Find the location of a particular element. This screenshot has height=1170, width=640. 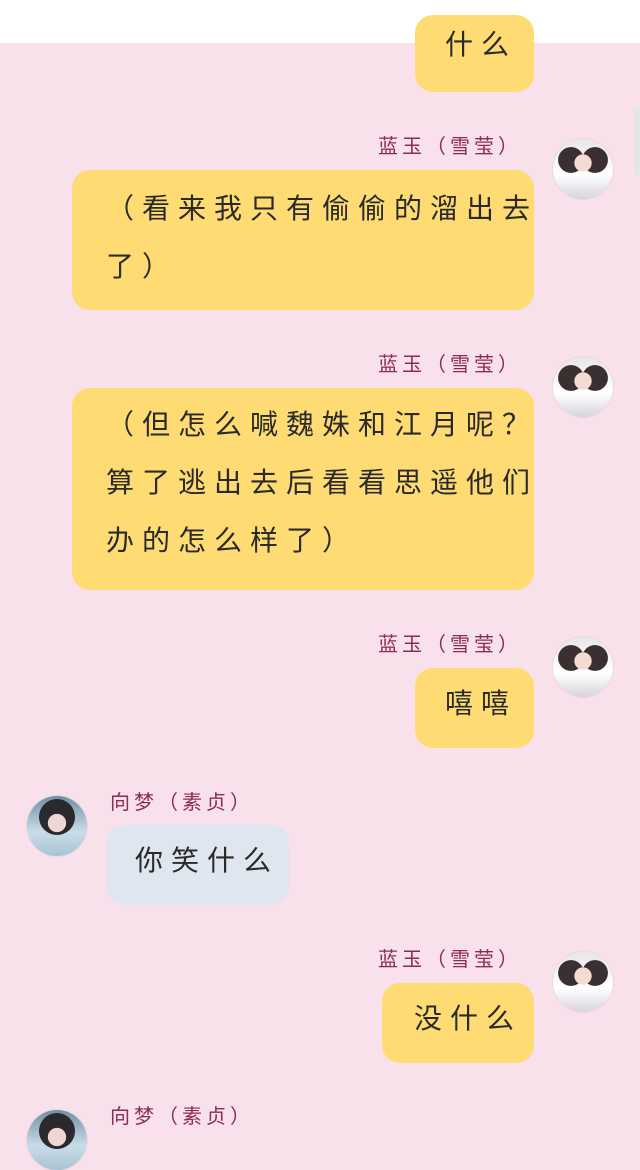

message-text: 你笑什么 is located at coordinates (207, 860).